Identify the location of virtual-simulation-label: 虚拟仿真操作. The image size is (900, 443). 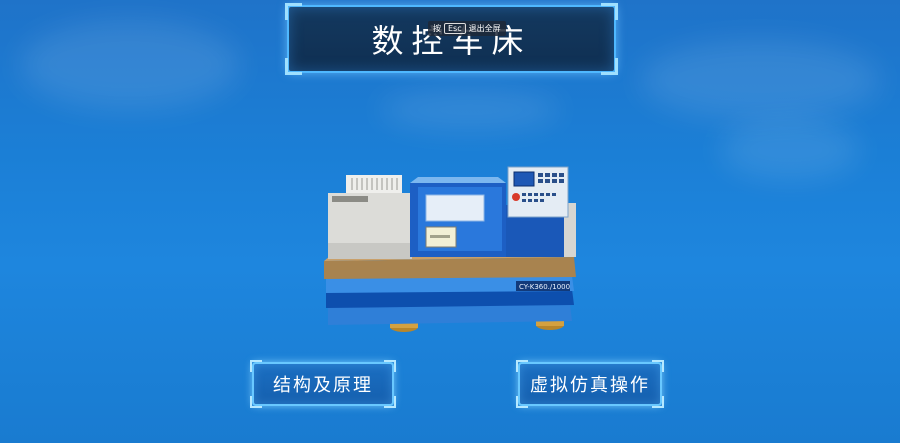
(590, 385).